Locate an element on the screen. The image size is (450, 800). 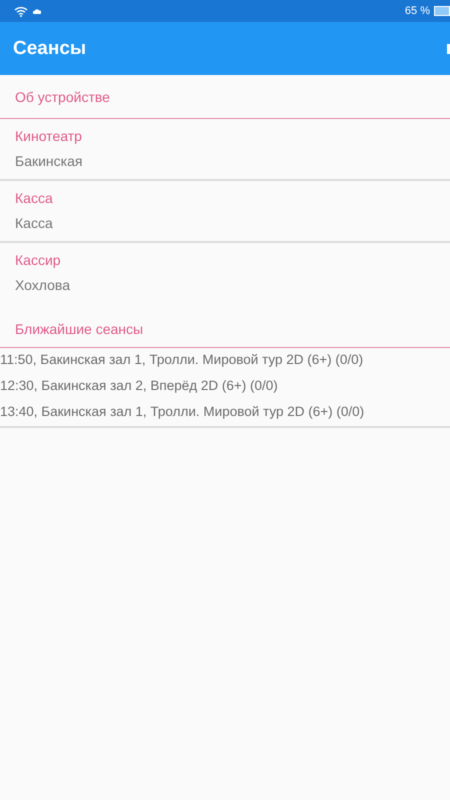
field-label: Кассир is located at coordinates (38, 260).